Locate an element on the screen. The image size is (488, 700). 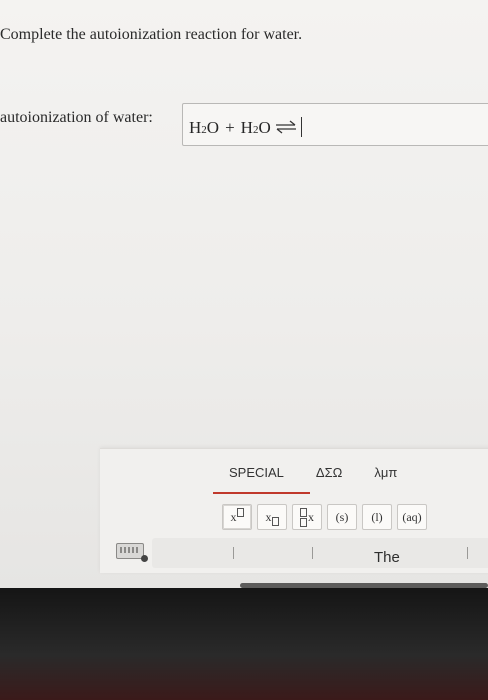
superscript-key: x is located at coordinates (237, 517).